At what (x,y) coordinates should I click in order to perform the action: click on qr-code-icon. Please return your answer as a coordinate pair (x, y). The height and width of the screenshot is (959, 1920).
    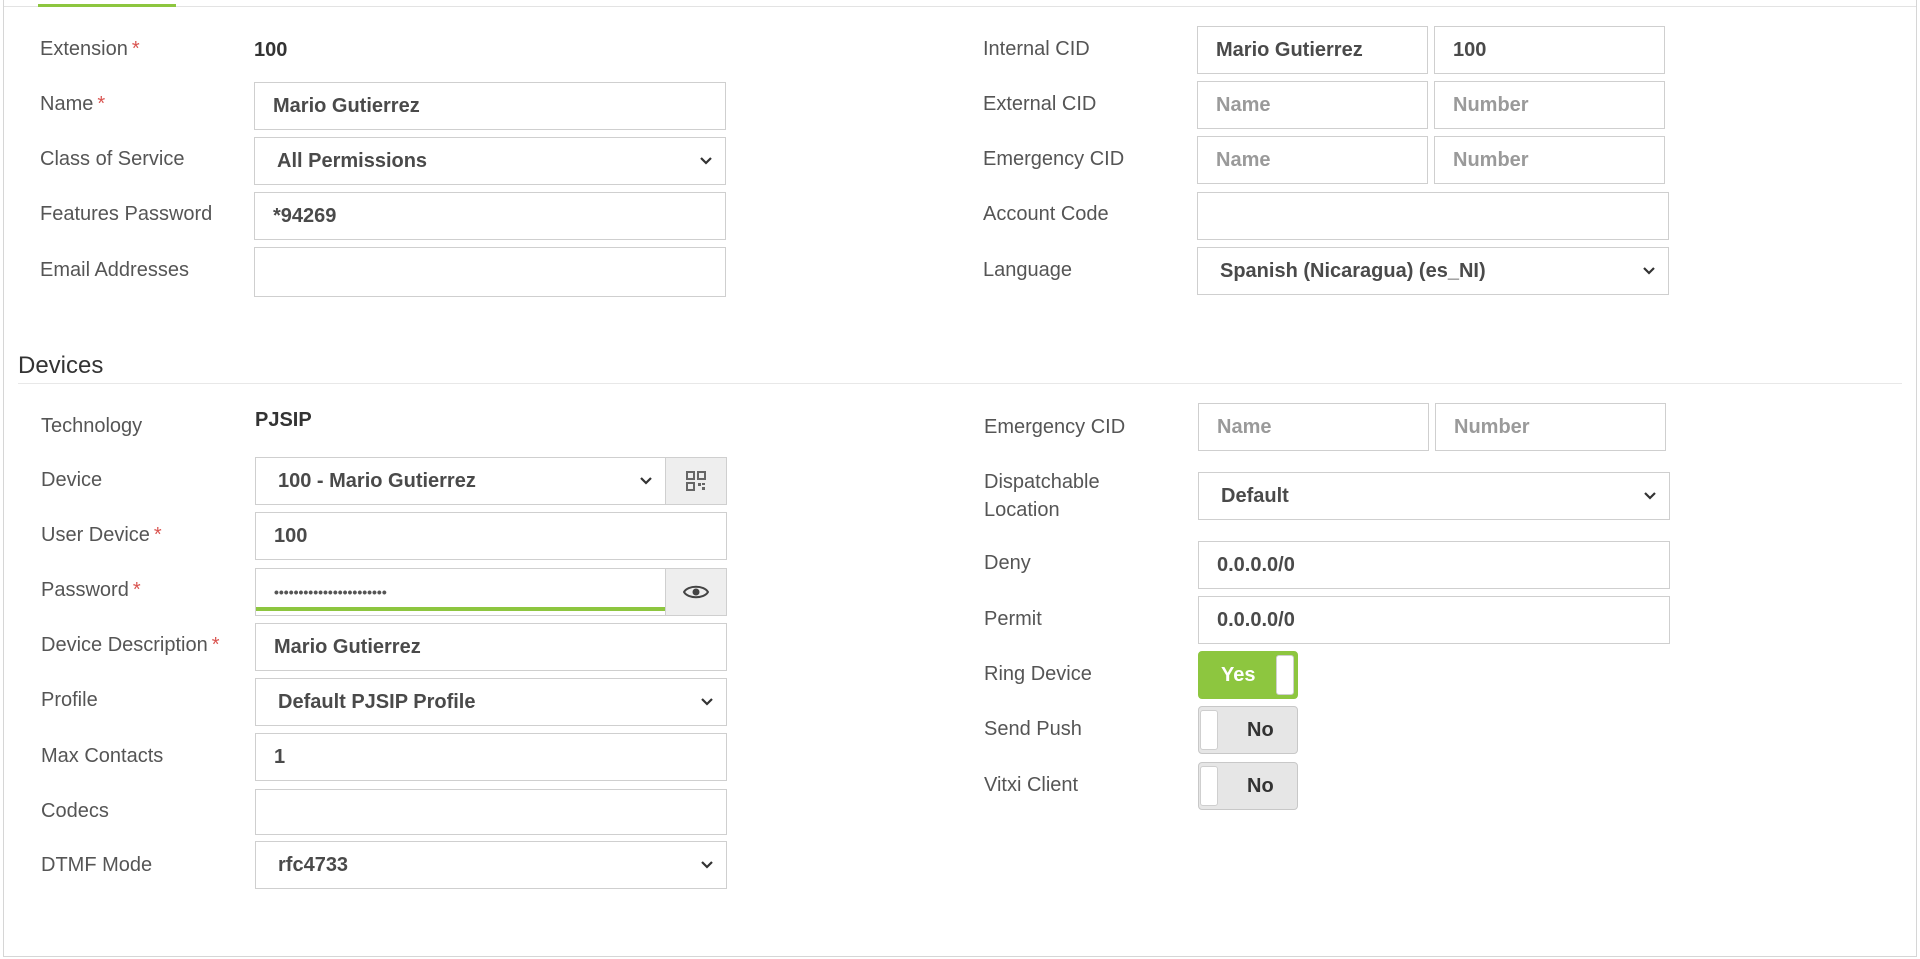
    Looking at the image, I should click on (696, 481).